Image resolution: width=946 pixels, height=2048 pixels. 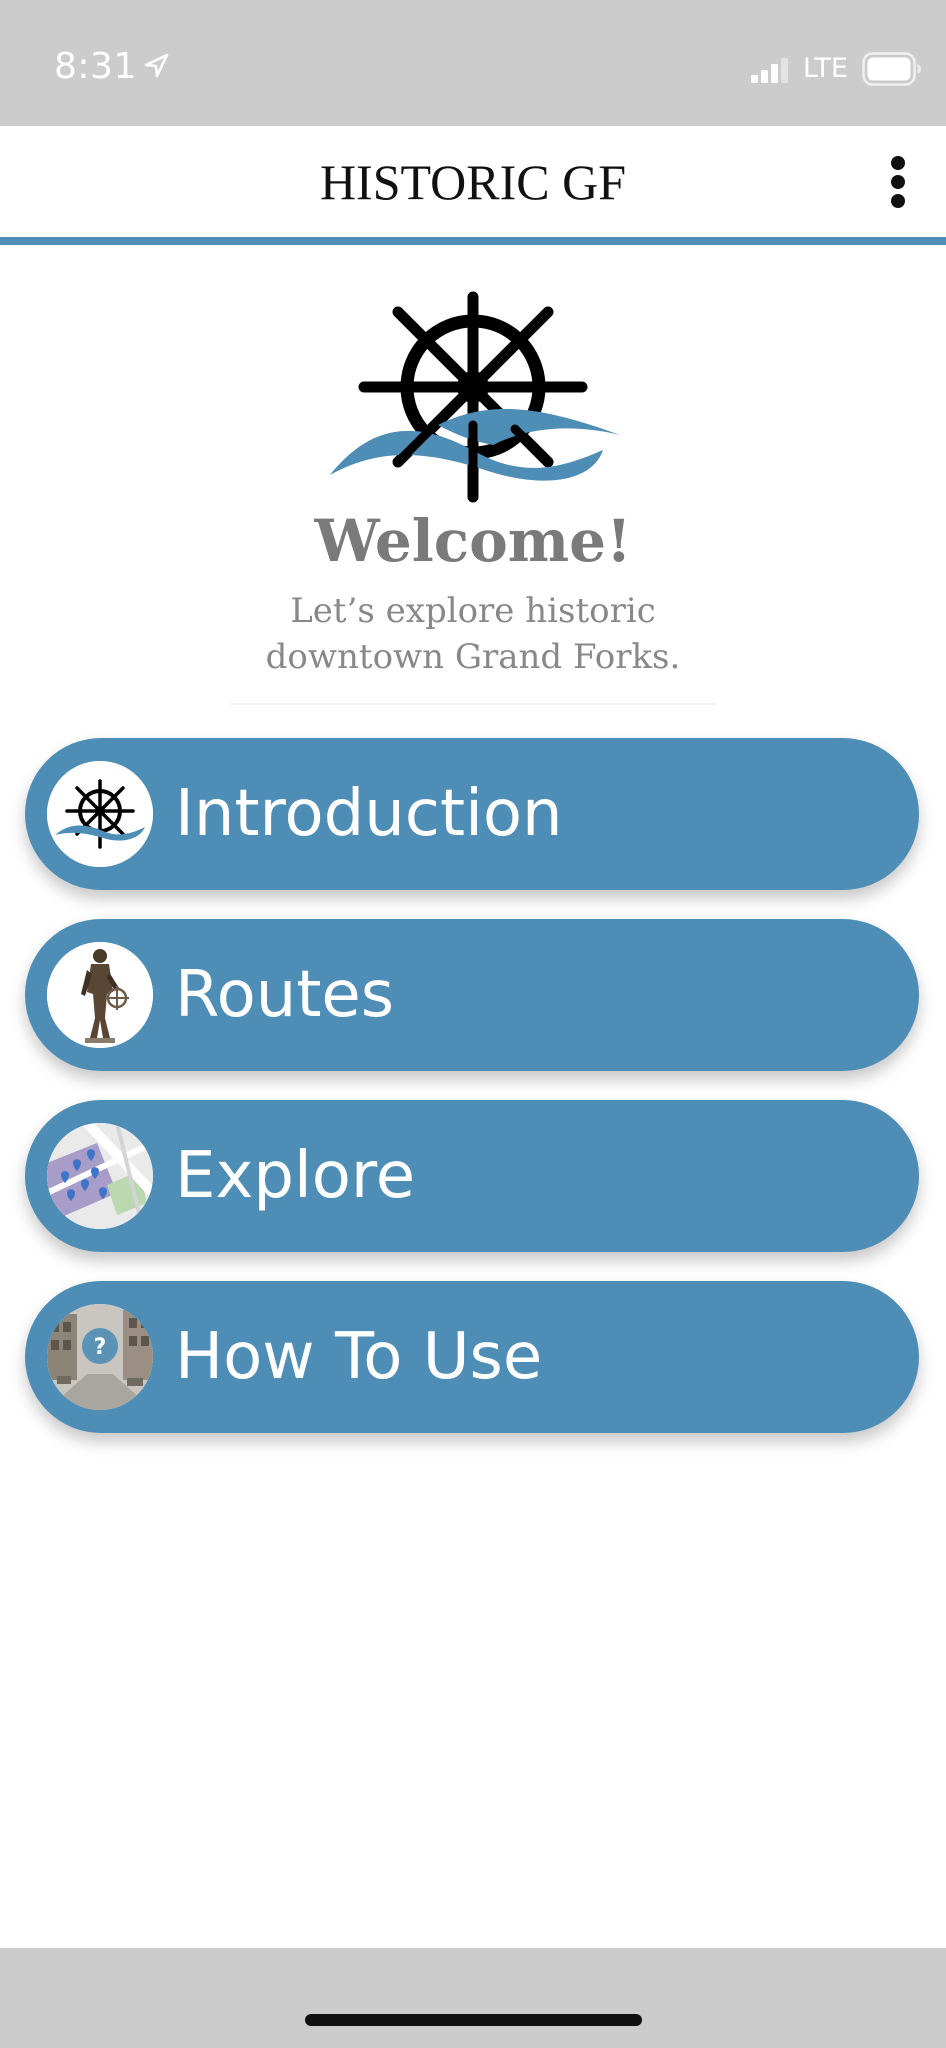 I want to click on home-indicator, so click(x=473, y=2020).